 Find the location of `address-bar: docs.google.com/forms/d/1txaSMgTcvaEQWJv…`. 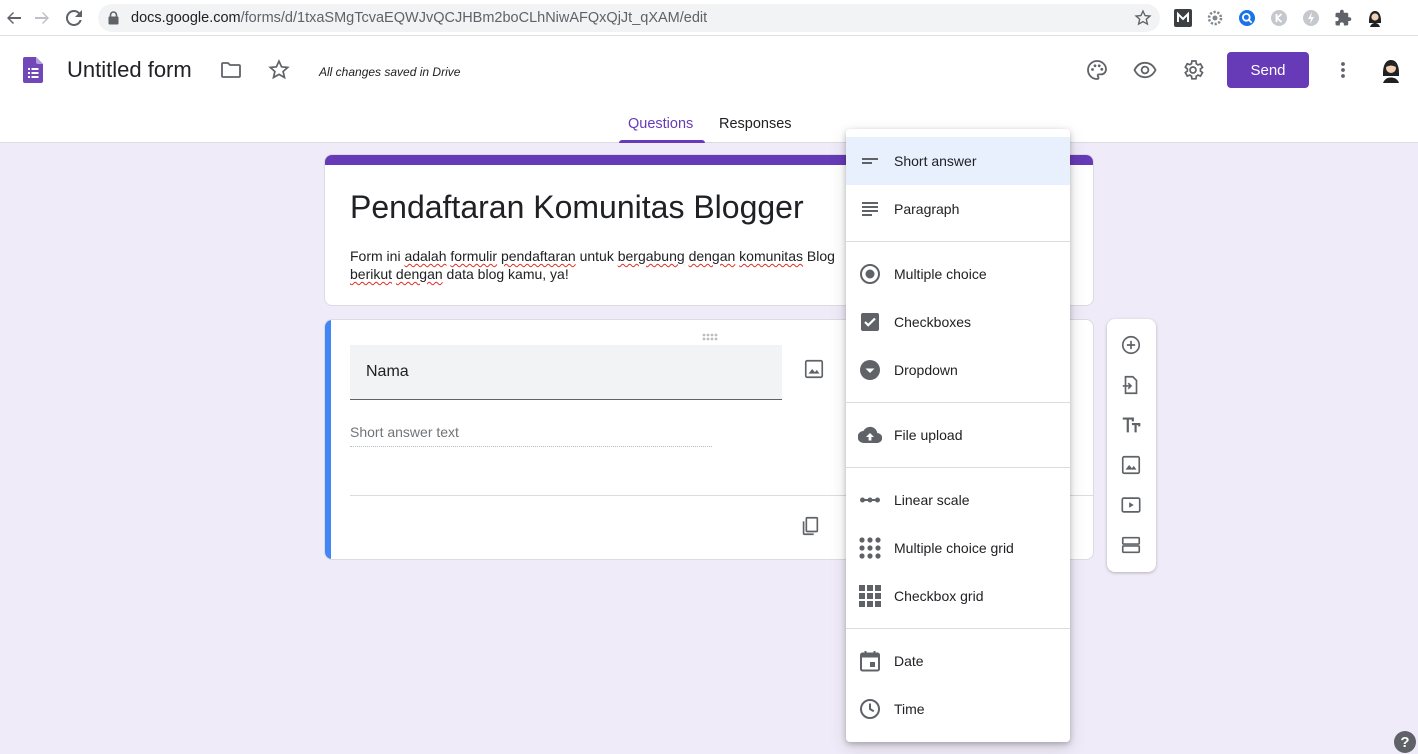

address-bar: docs.google.com/forms/d/1txaSMgTcvaEQWJv… is located at coordinates (629, 18).